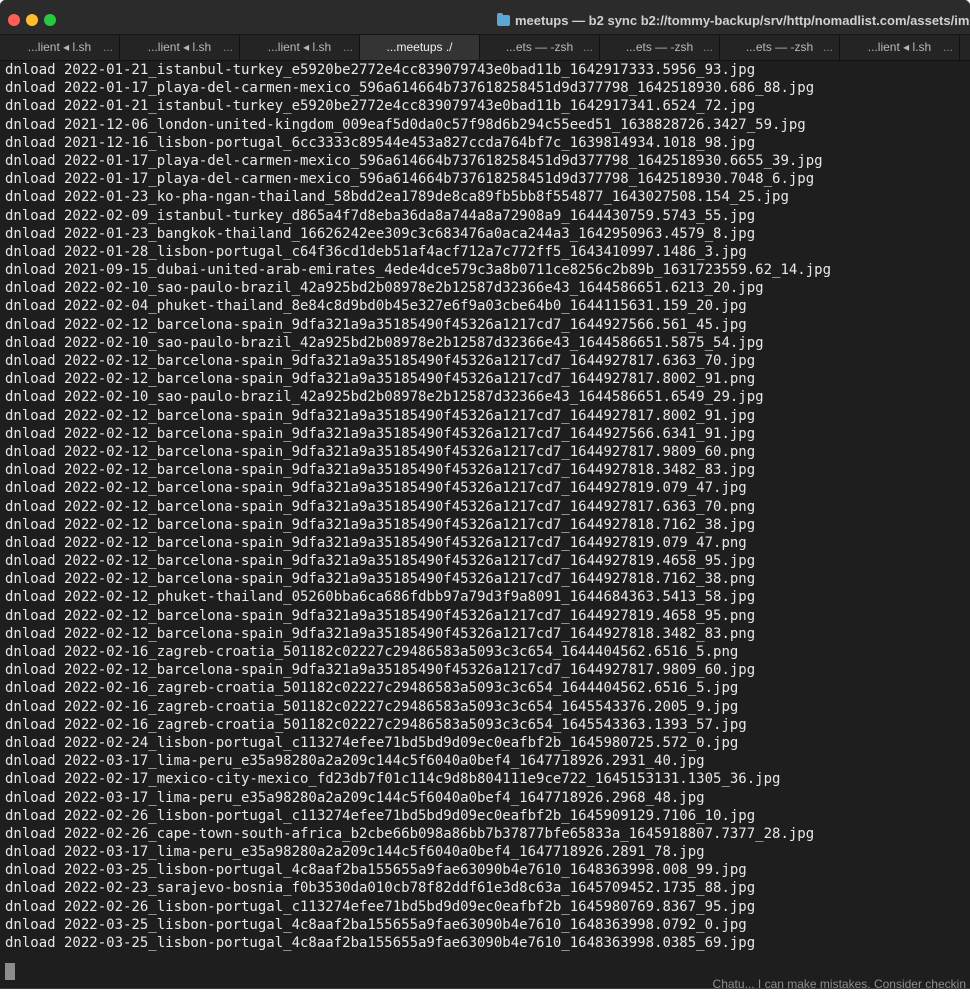 The width and height of the screenshot is (970, 1000). I want to click on zoom-window-button, so click(50, 20).